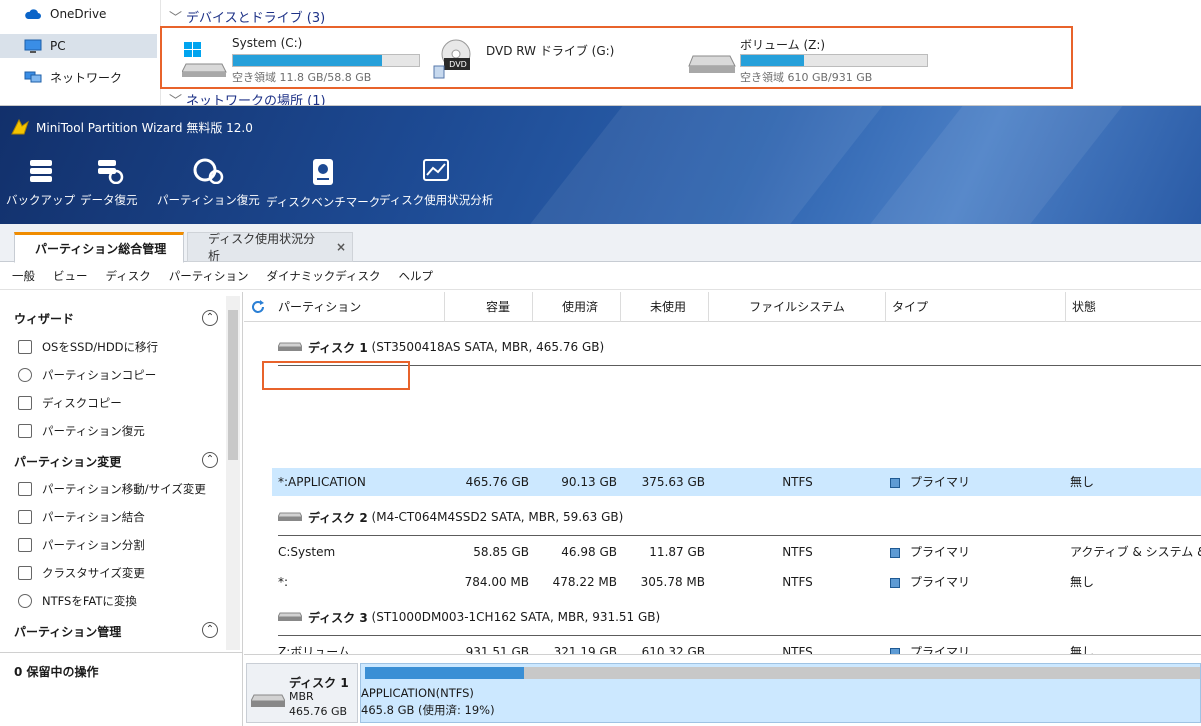 This screenshot has height=726, width=1201. I want to click on toolbar-backup-button: バックアップ, so click(40, 183).